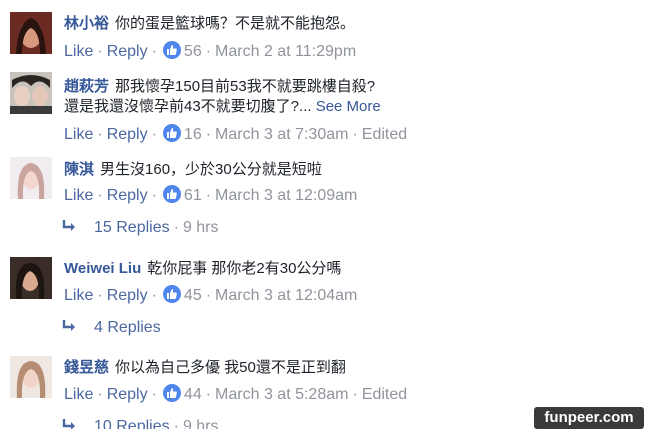  I want to click on watermark: funpeer.com, so click(589, 418).